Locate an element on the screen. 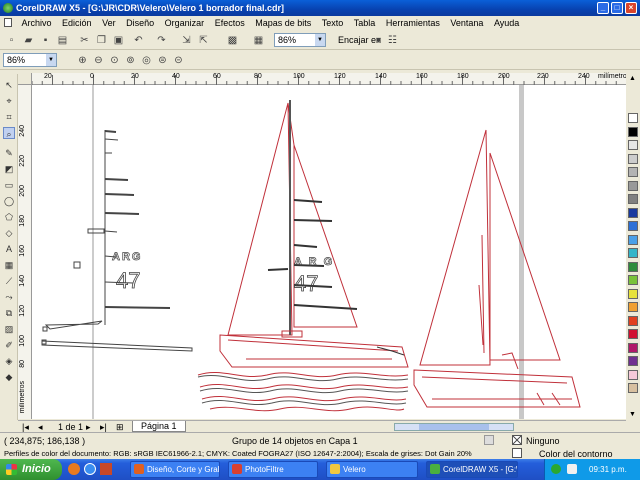  basic-shapes-icon: ◇ is located at coordinates (9, 233).